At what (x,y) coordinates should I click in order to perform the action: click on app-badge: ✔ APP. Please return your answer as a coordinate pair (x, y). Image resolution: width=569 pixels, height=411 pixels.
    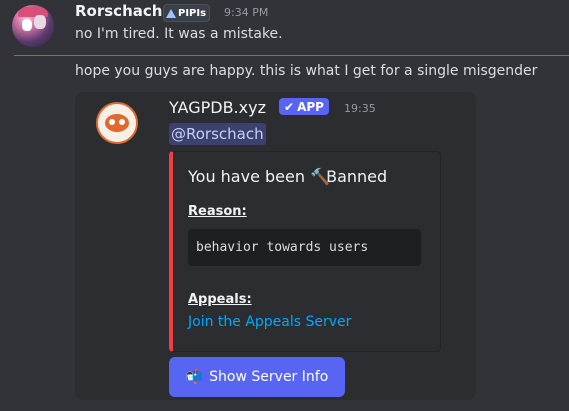
    Looking at the image, I should click on (304, 106).